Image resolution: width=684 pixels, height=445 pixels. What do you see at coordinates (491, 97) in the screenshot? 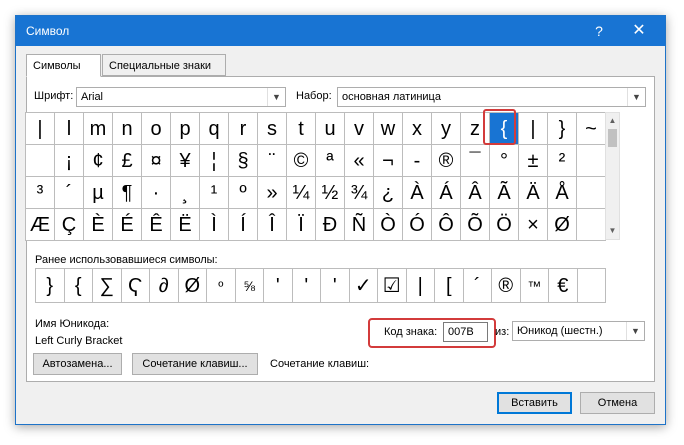
I see `subset-select: основная латиница ▼` at bounding box center [491, 97].